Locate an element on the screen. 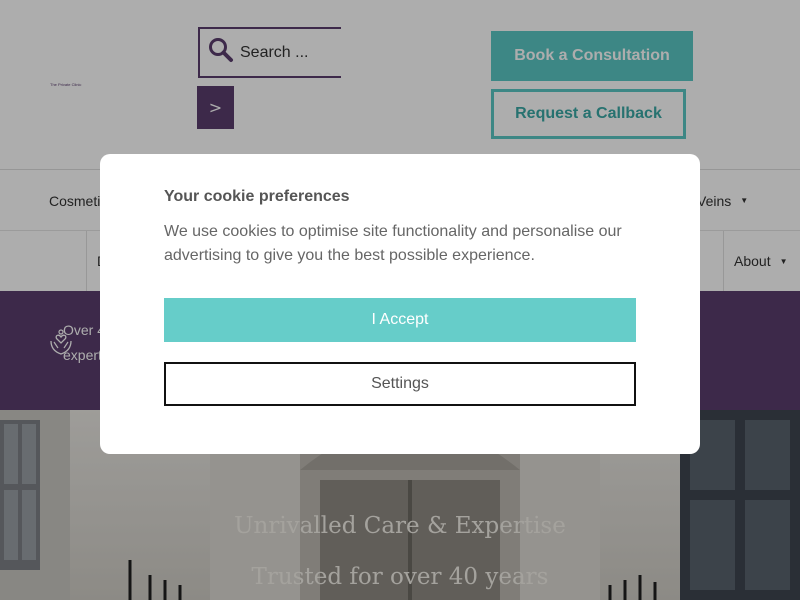  dialog-title: Your cookie preferences is located at coordinates (257, 196).